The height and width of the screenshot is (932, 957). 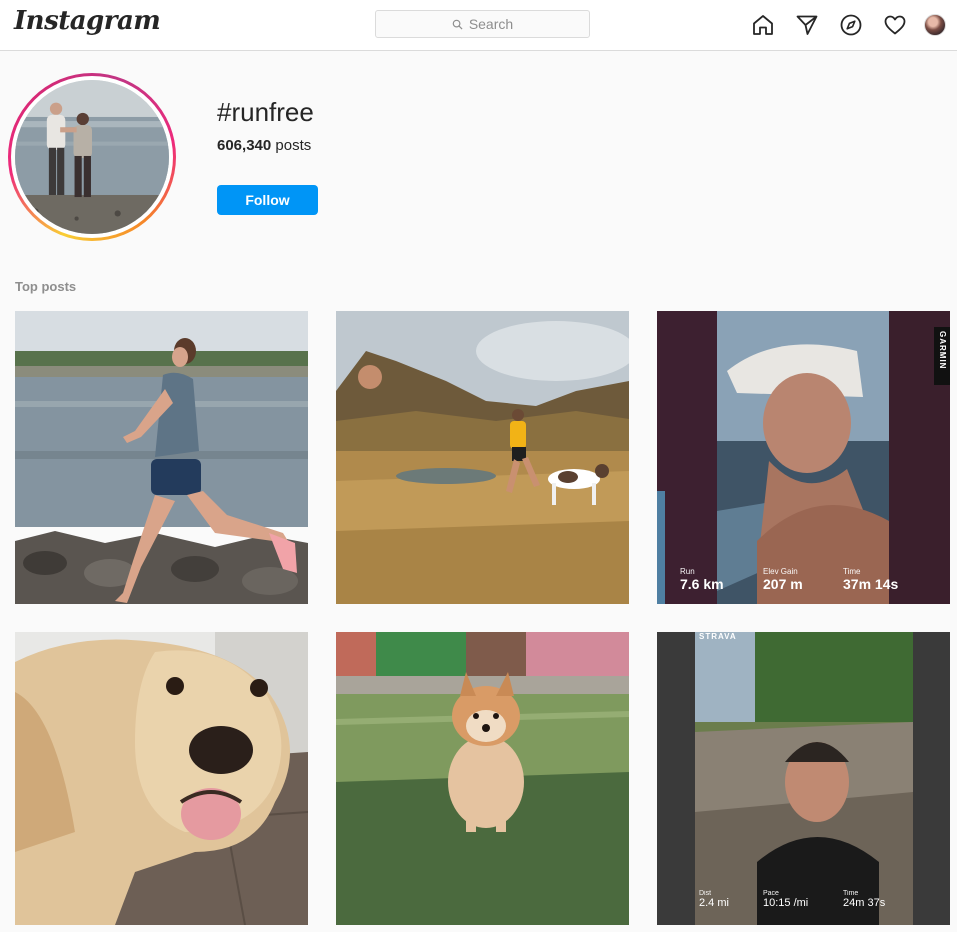 I want to click on post-count: 606,340 posts, so click(x=264, y=145).